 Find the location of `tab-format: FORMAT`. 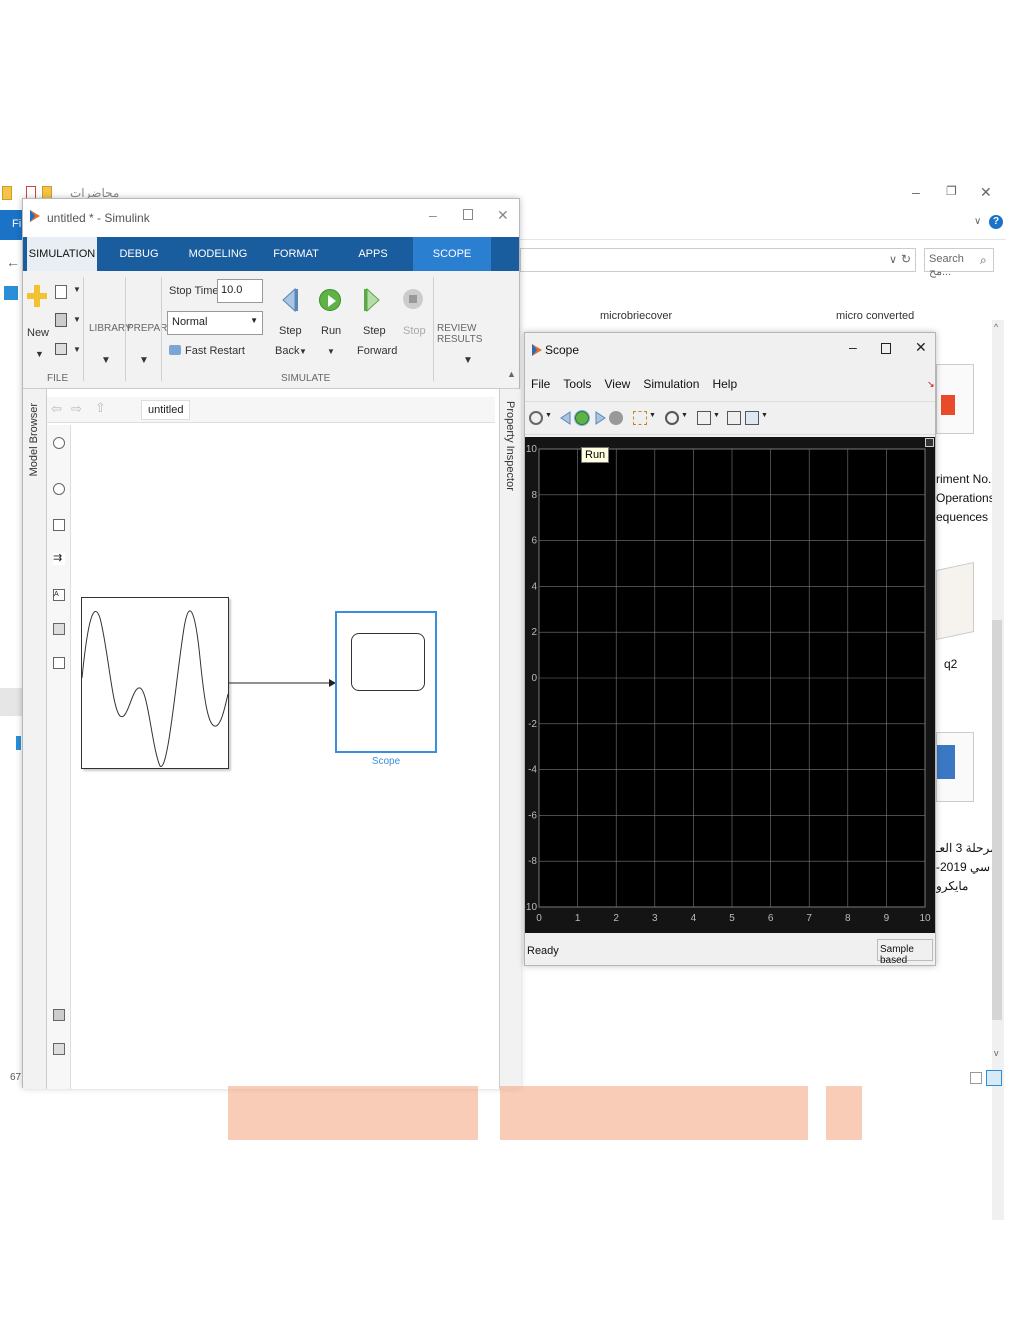

tab-format: FORMAT is located at coordinates (296, 254).